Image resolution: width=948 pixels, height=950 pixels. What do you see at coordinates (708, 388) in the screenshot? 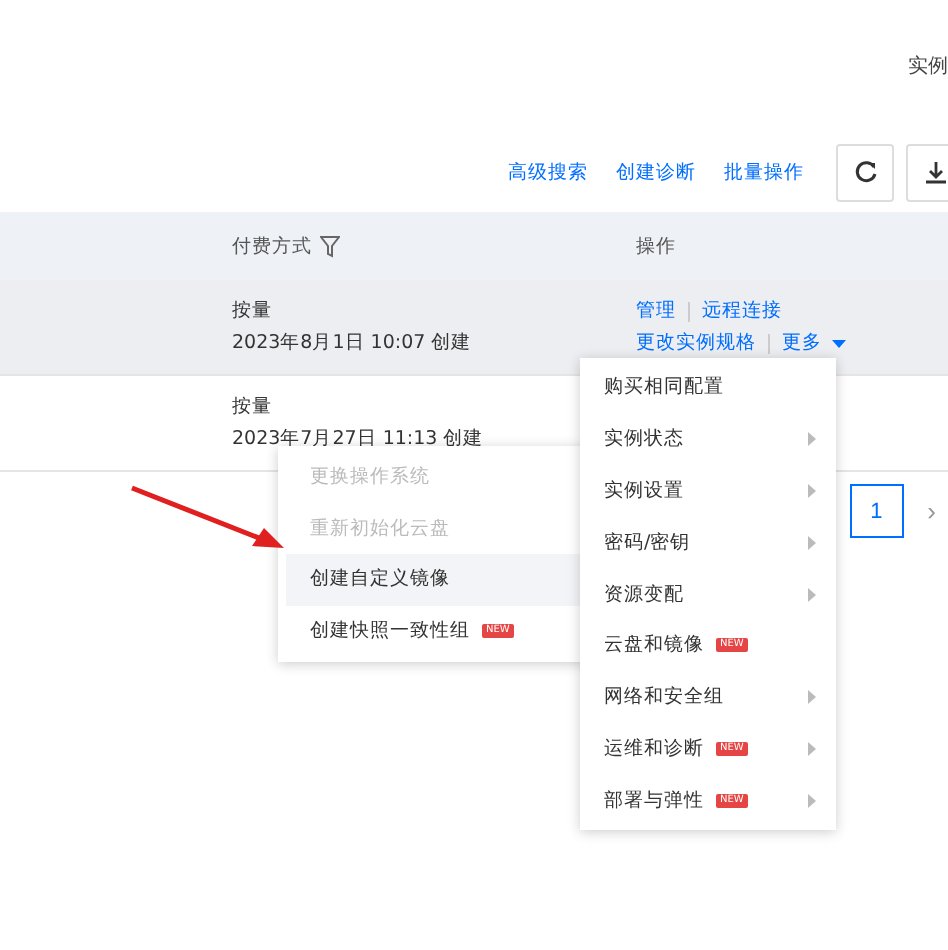
I see `menu-item: 购买相同配置` at bounding box center [708, 388].